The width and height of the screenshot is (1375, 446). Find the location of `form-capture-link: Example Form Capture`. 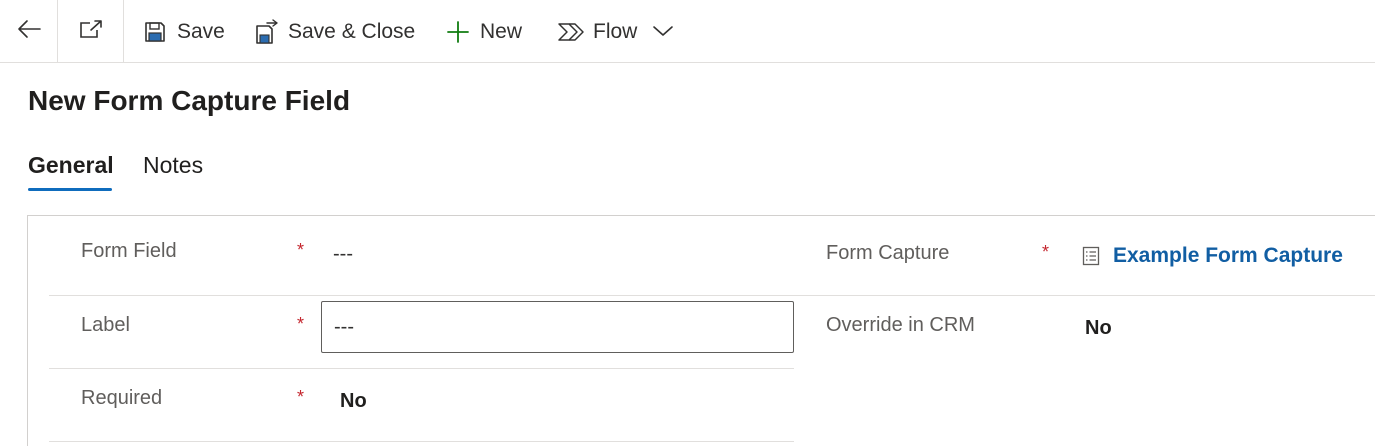

form-capture-link: Example Form Capture is located at coordinates (1228, 256).